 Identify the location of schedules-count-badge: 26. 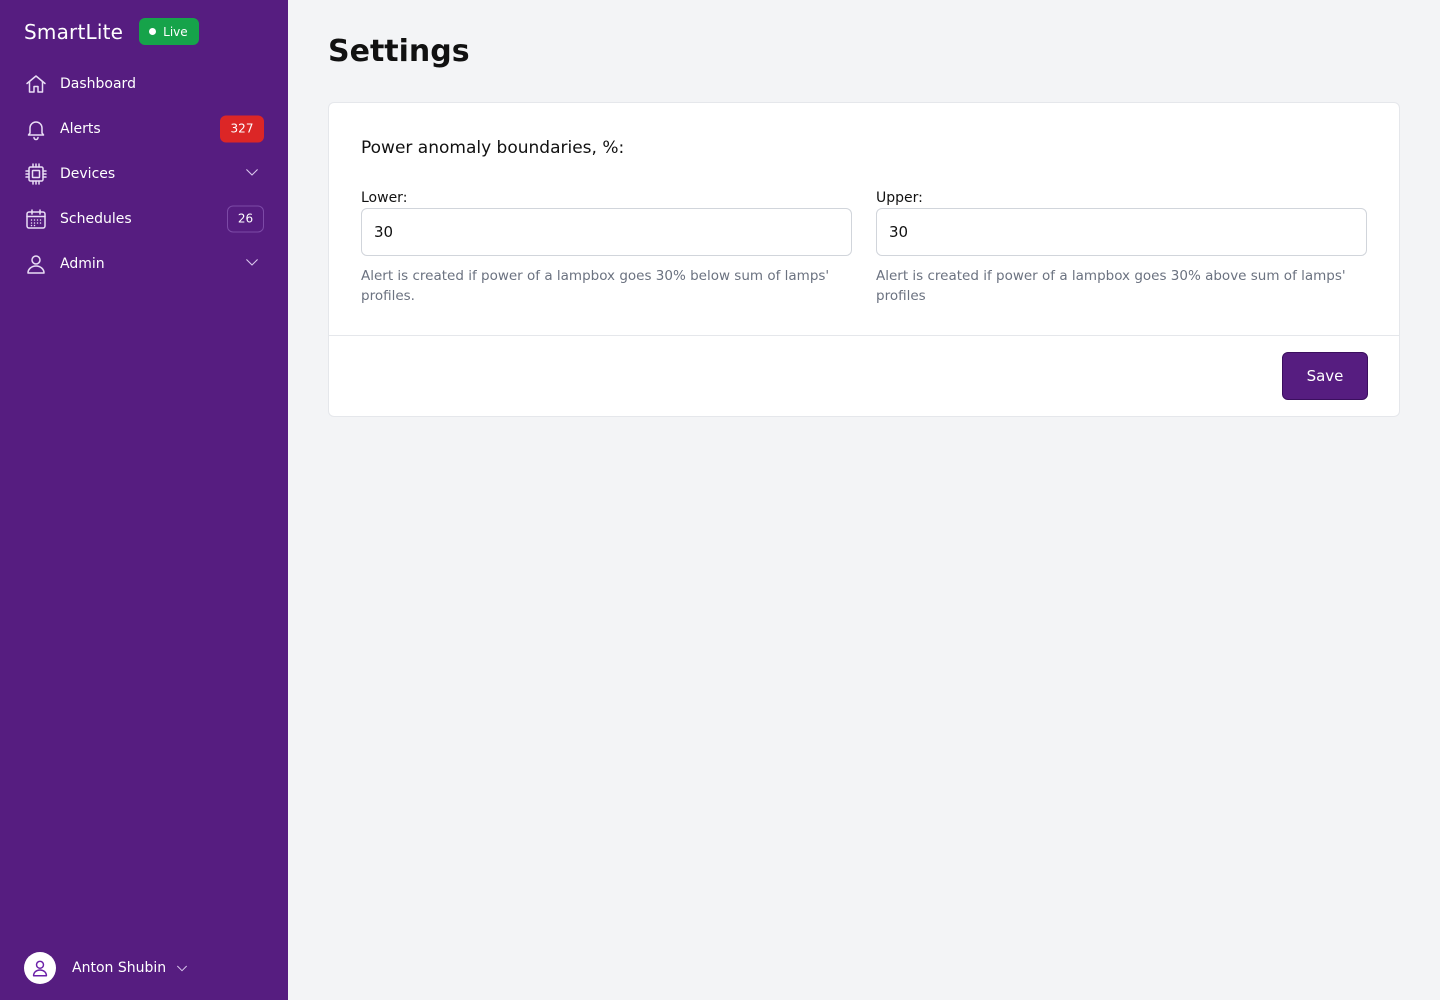
(245, 218).